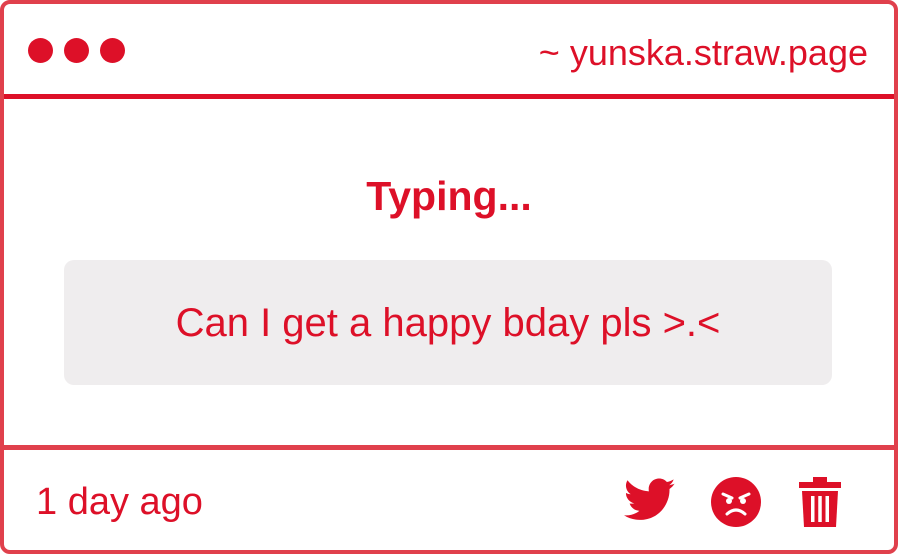  What do you see at coordinates (703, 53) in the screenshot?
I see `page-url: ~ yunska.straw.page` at bounding box center [703, 53].